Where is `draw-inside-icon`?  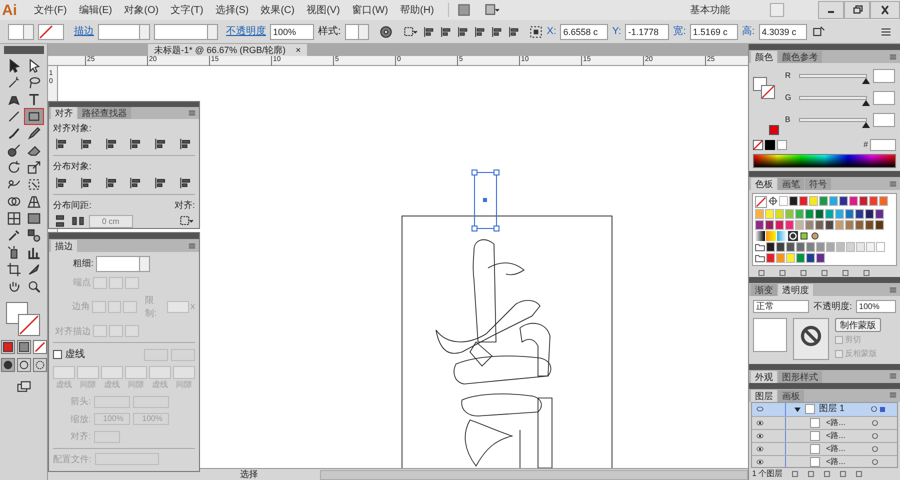 draw-inside-icon is located at coordinates (40, 365).